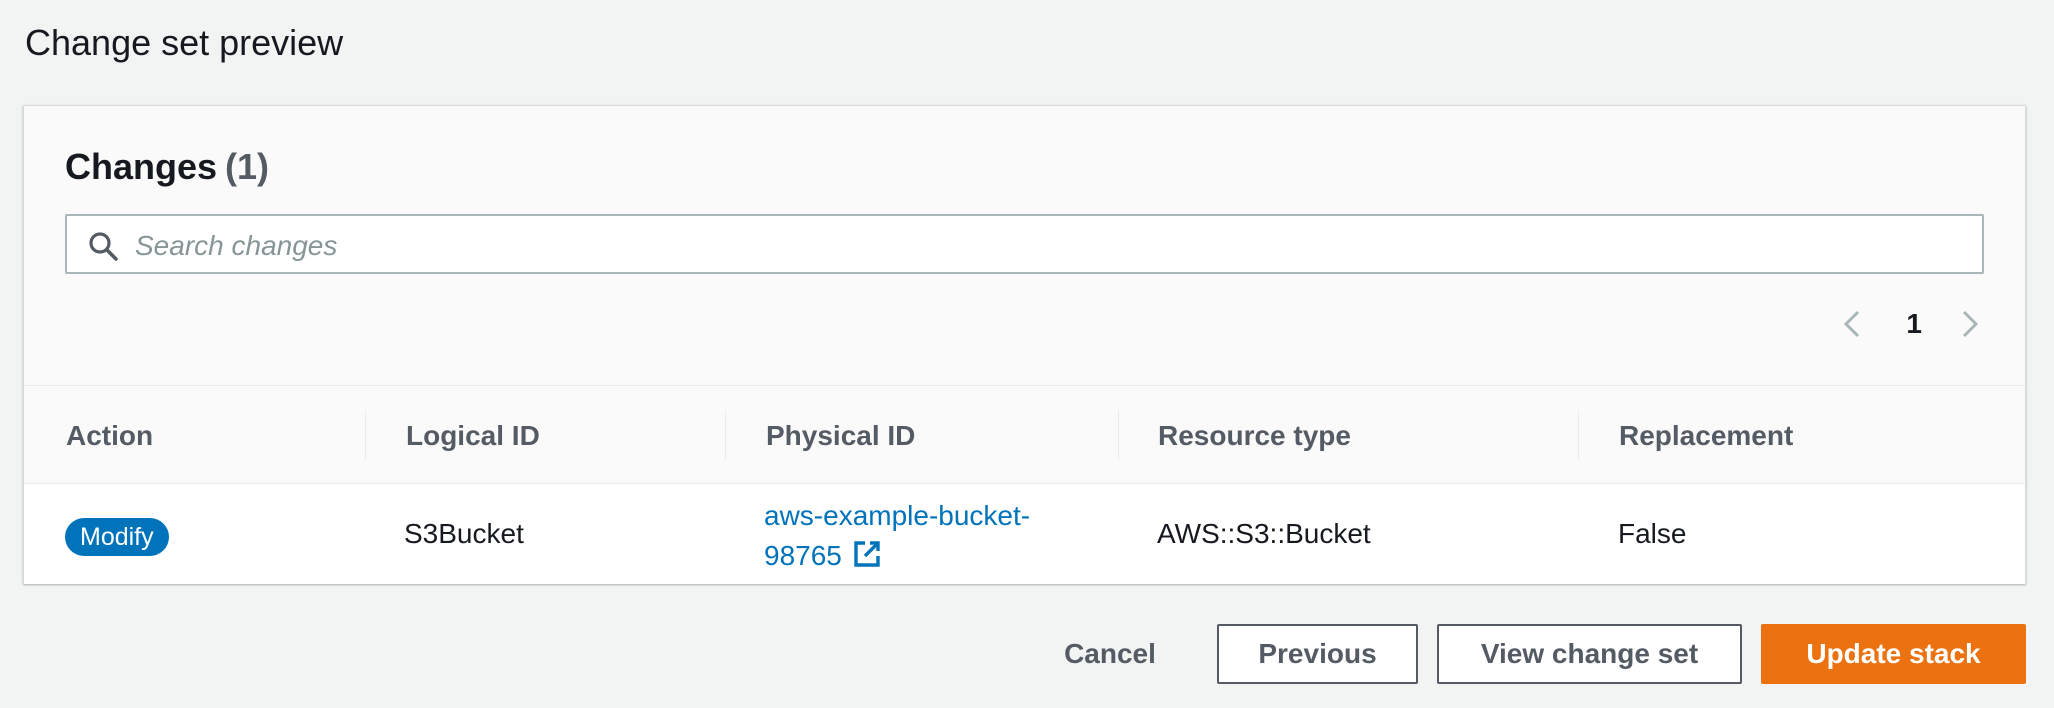  What do you see at coordinates (1914, 324) in the screenshot?
I see `pagination-current-page: 1` at bounding box center [1914, 324].